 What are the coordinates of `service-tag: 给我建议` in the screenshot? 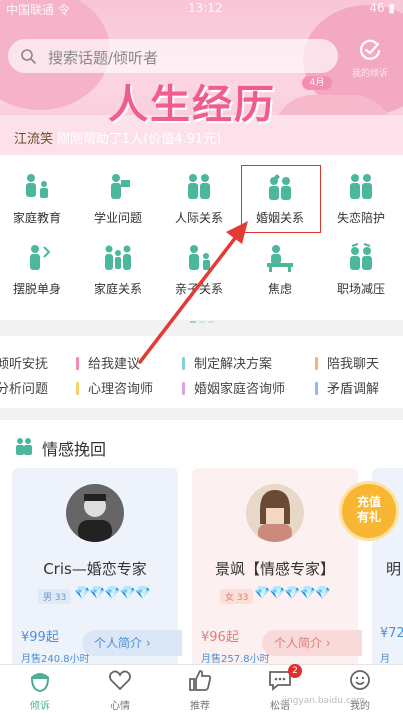 It's located at (108, 362).